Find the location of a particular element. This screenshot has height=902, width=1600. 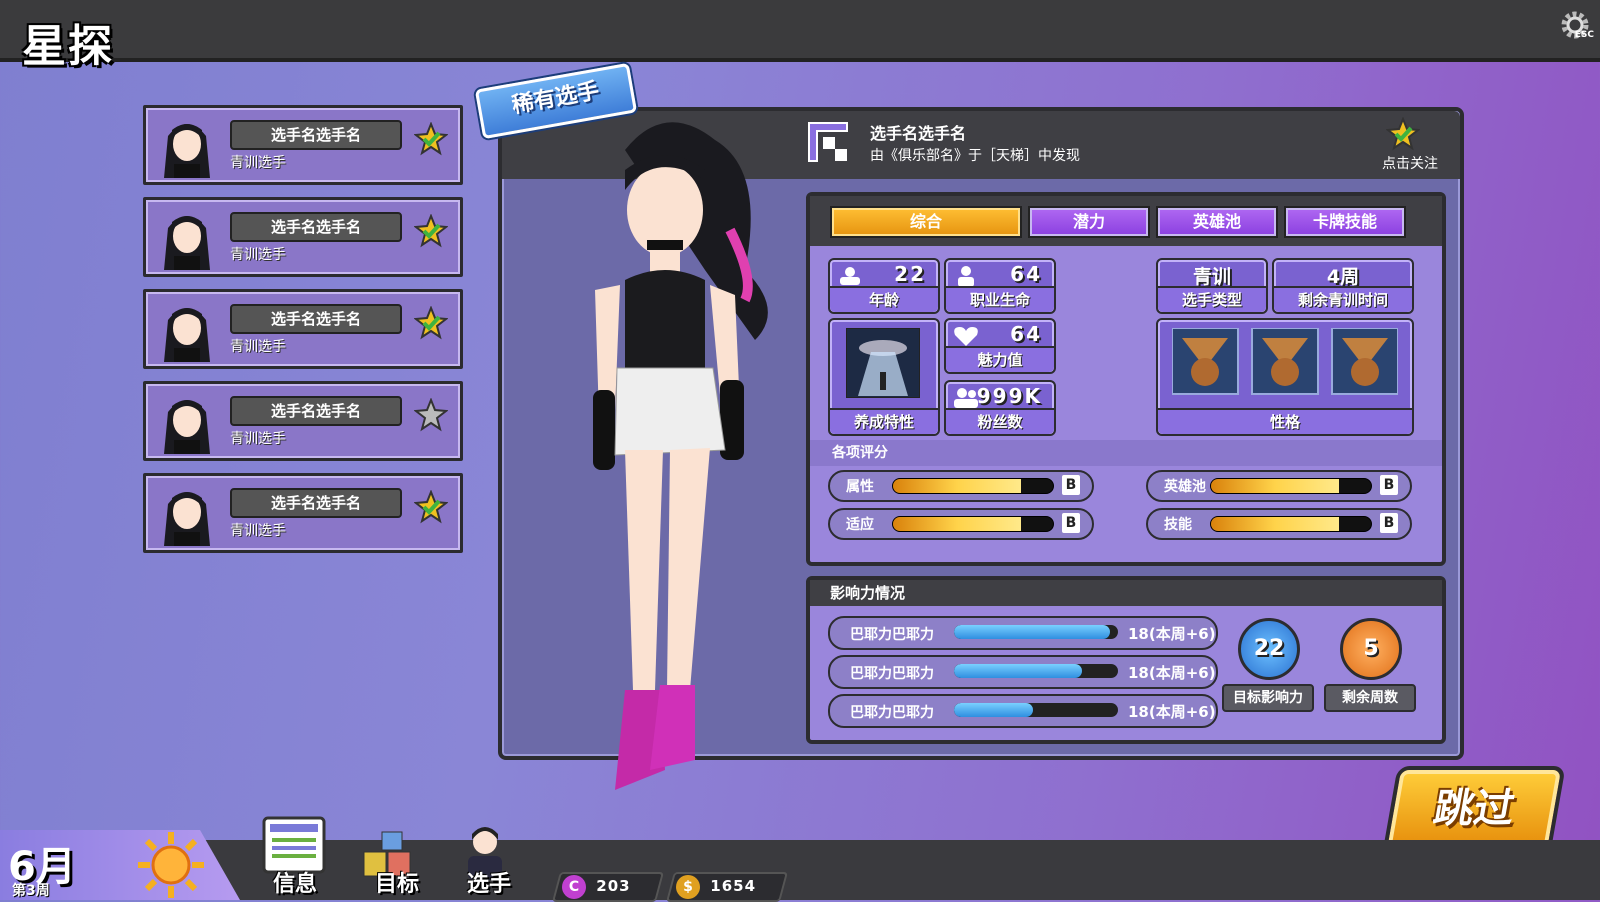

rating-row: 属性 B is located at coordinates (961, 486).